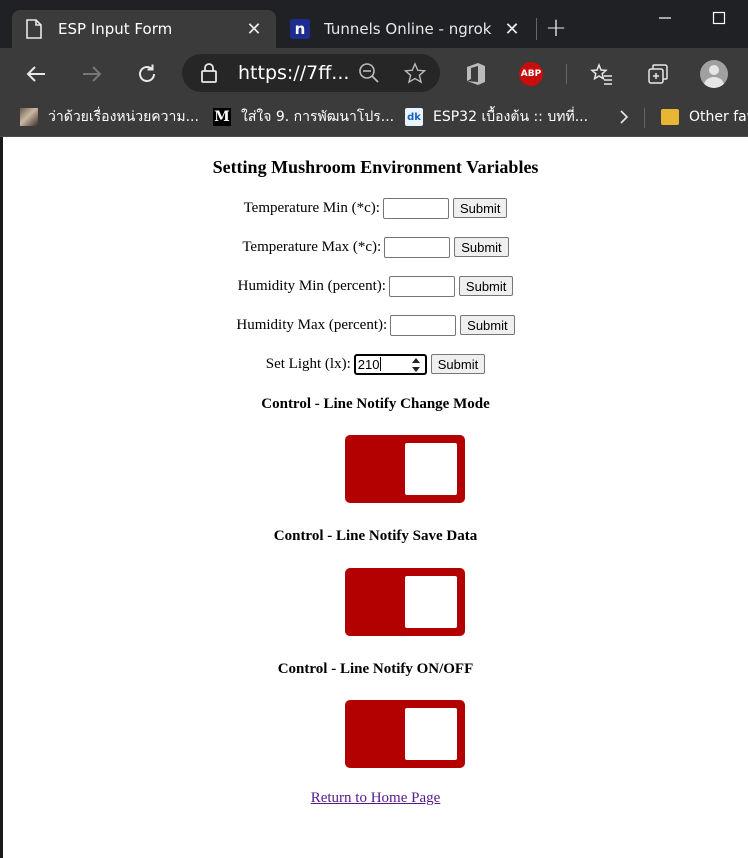 The width and height of the screenshot is (748, 858). Describe the element at coordinates (369, 75) in the screenshot. I see `zoom-icon` at that location.